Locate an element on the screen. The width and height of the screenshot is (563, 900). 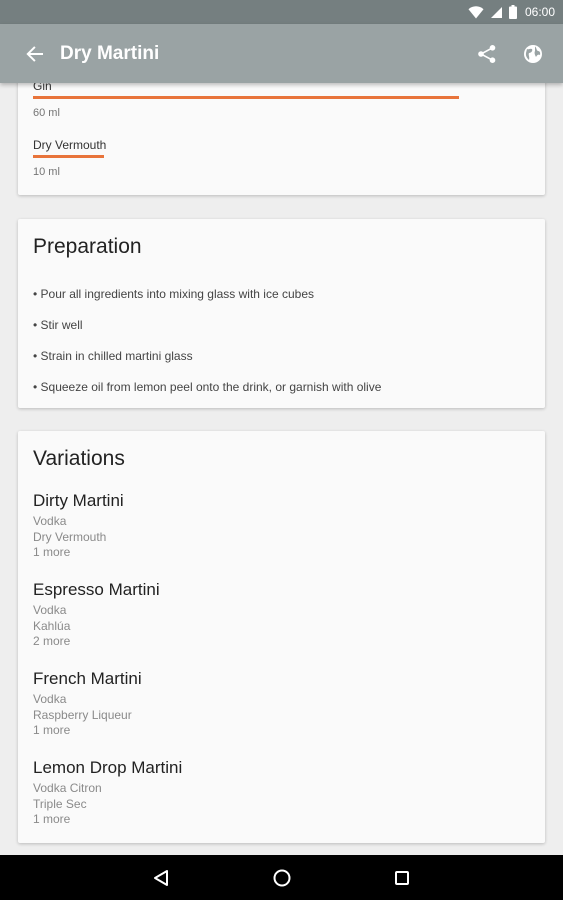
ingredient-dry-vermouth: Dry Vermouth 10 ml is located at coordinates (69, 158).